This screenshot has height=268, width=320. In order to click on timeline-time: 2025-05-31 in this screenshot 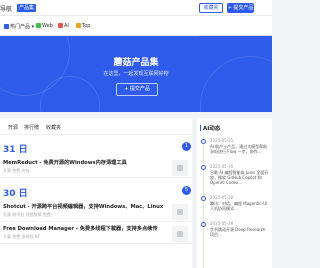, I will do `click(222, 140)`.